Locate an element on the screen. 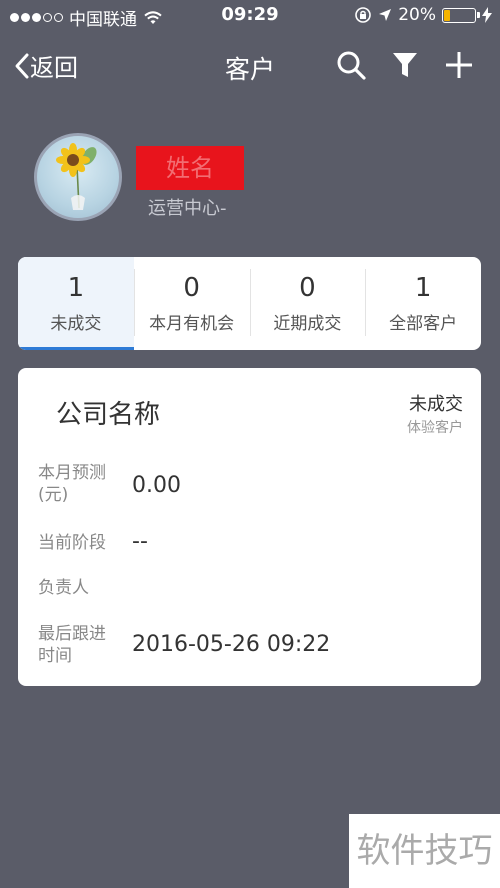 The height and width of the screenshot is (888, 500). nav-bar: 返回 客户 is located at coordinates (250, 66).